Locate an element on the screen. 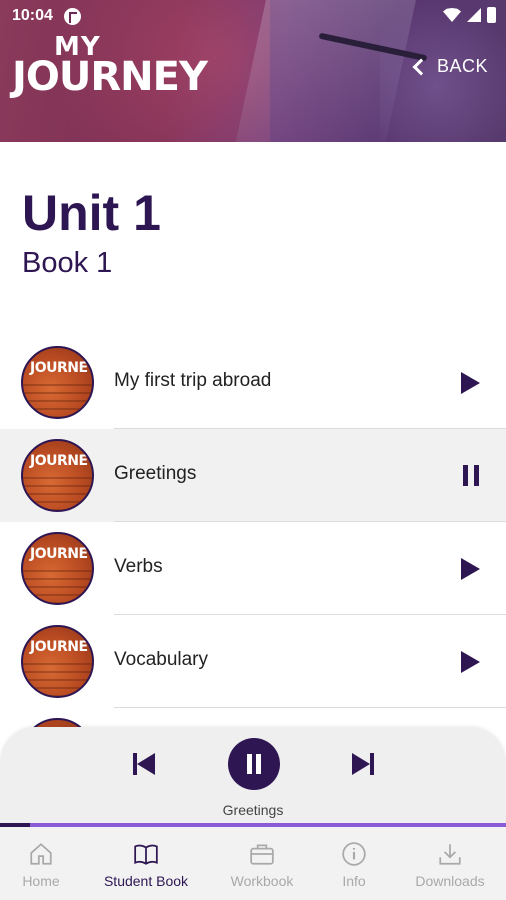 The width and height of the screenshot is (506, 900). track-row-active: JOURNEY Greetings is located at coordinates (253, 475).